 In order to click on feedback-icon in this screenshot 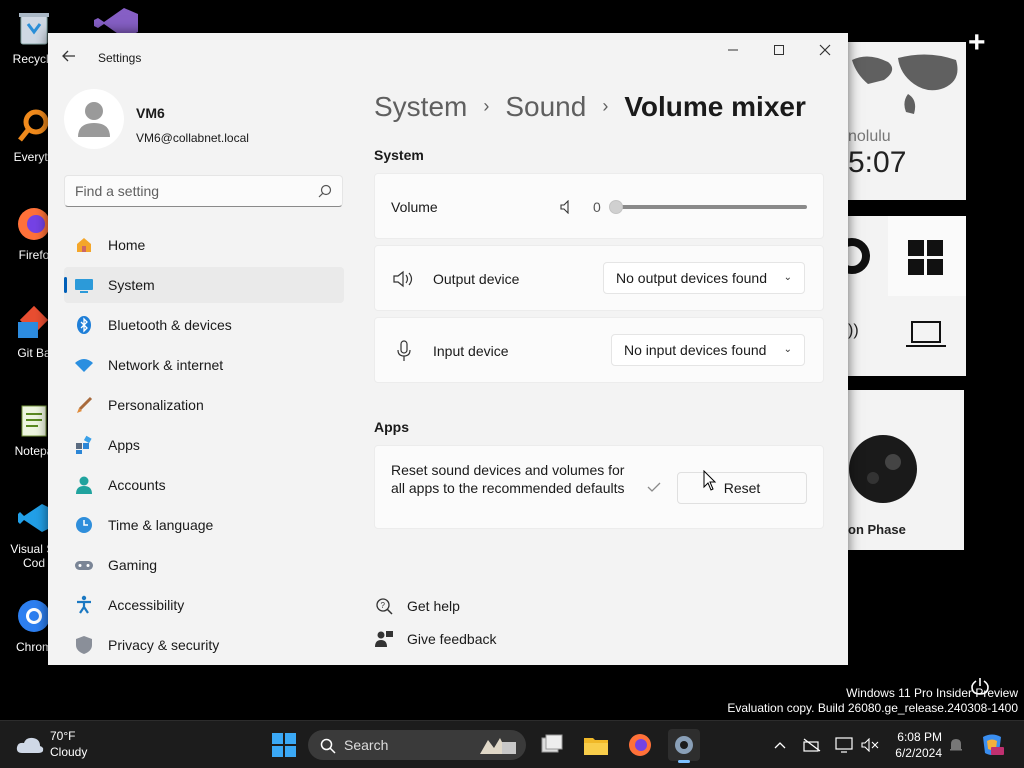, I will do `click(384, 639)`.